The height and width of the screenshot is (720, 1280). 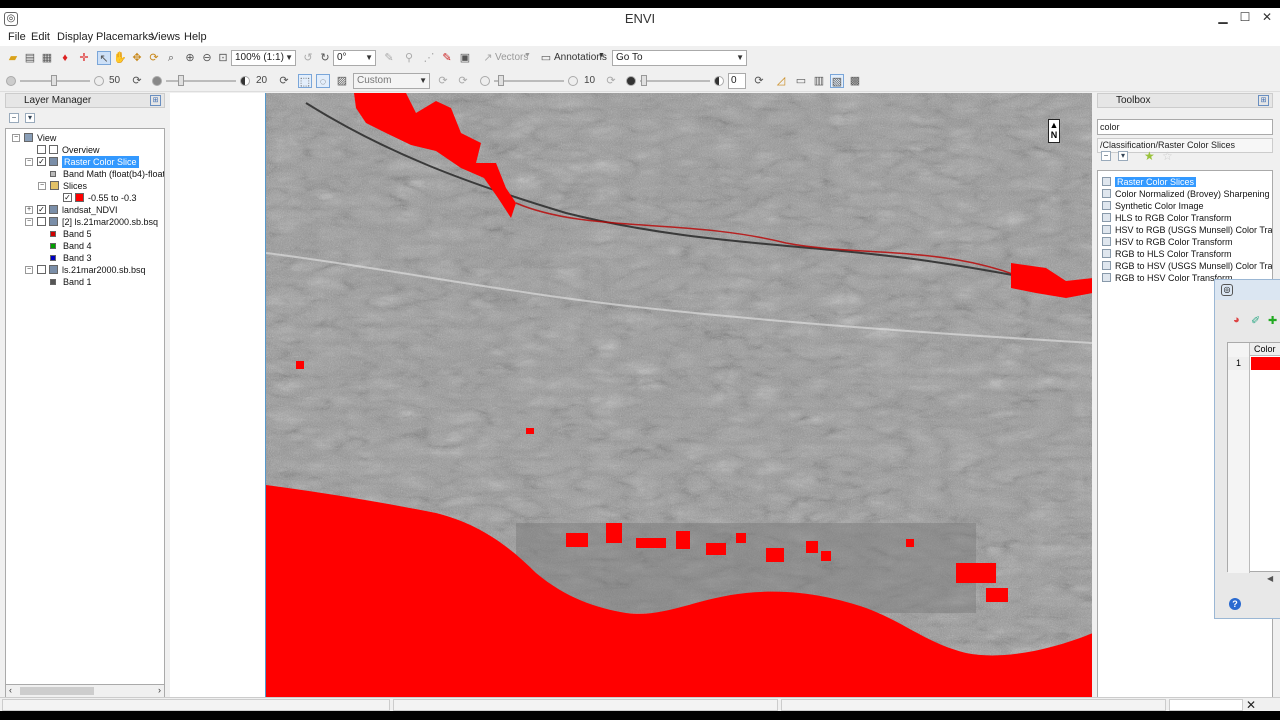 I want to click on layer-tree-scrollbar: ‹ ›, so click(x=85, y=691).